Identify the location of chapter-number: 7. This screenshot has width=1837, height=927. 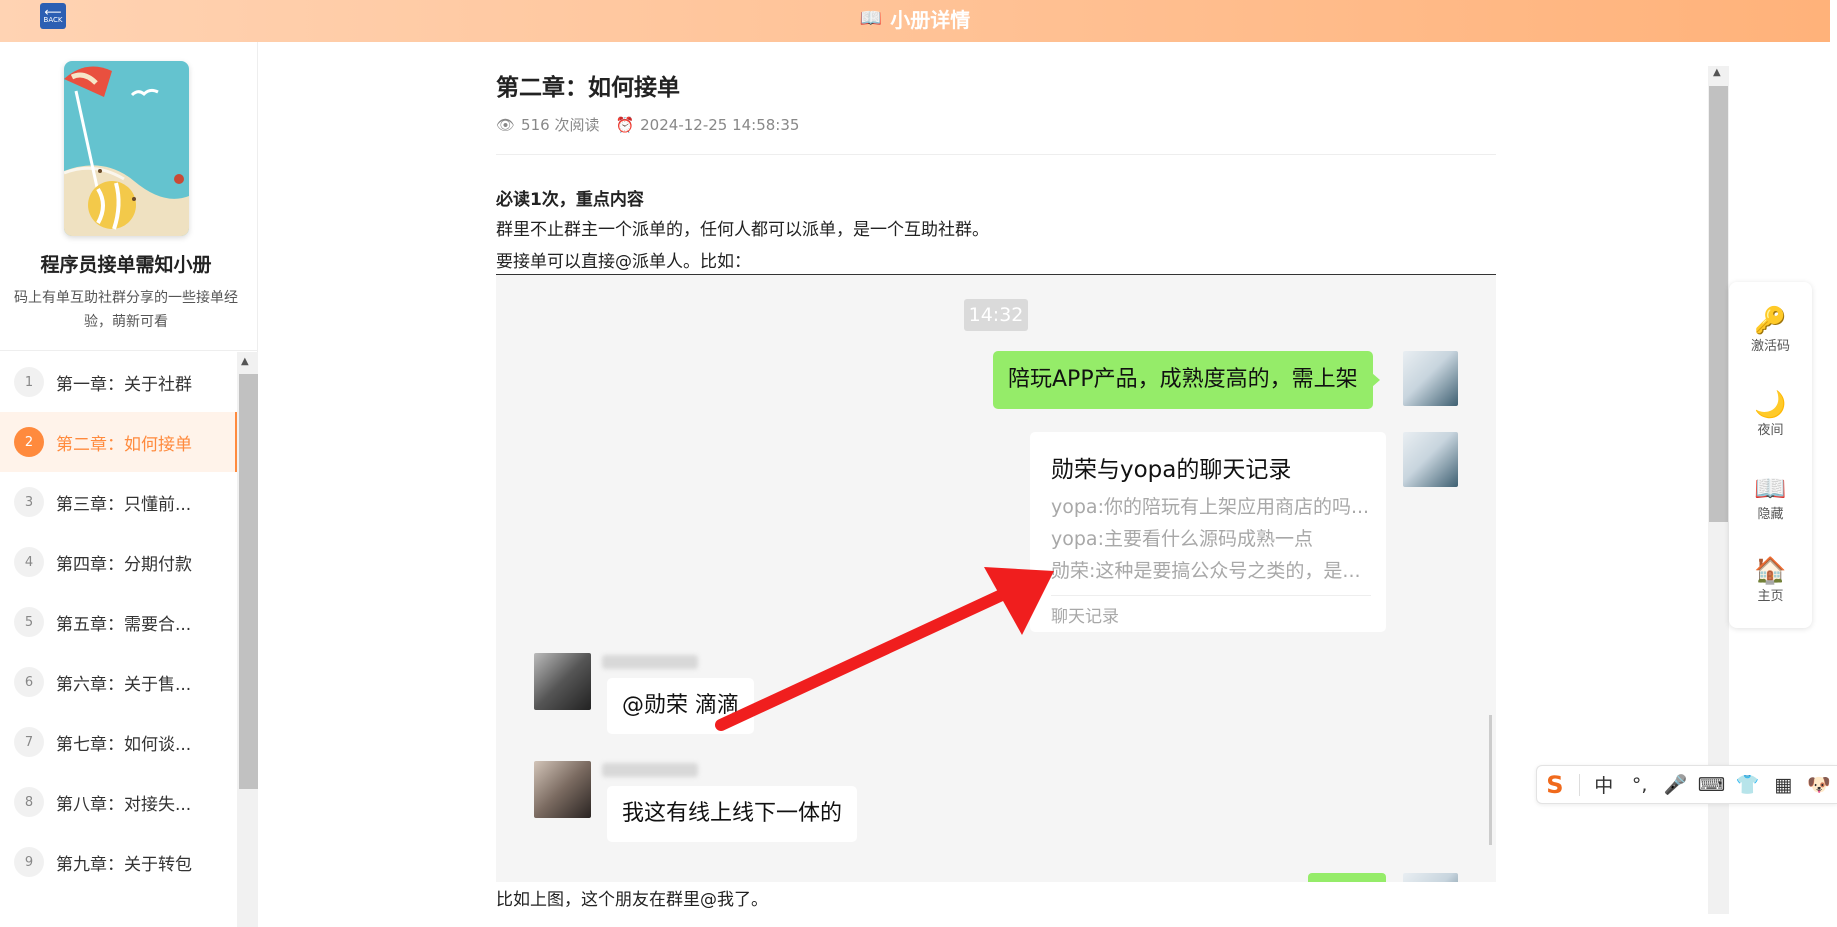
(29, 742).